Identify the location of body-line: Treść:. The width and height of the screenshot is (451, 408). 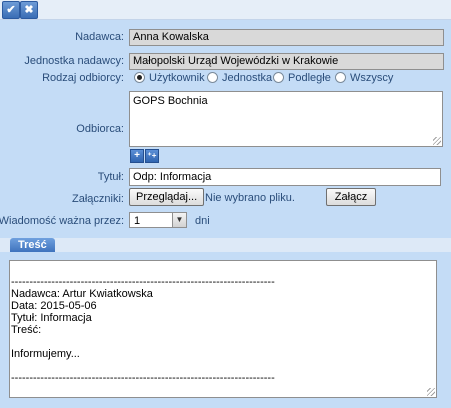
(26, 330).